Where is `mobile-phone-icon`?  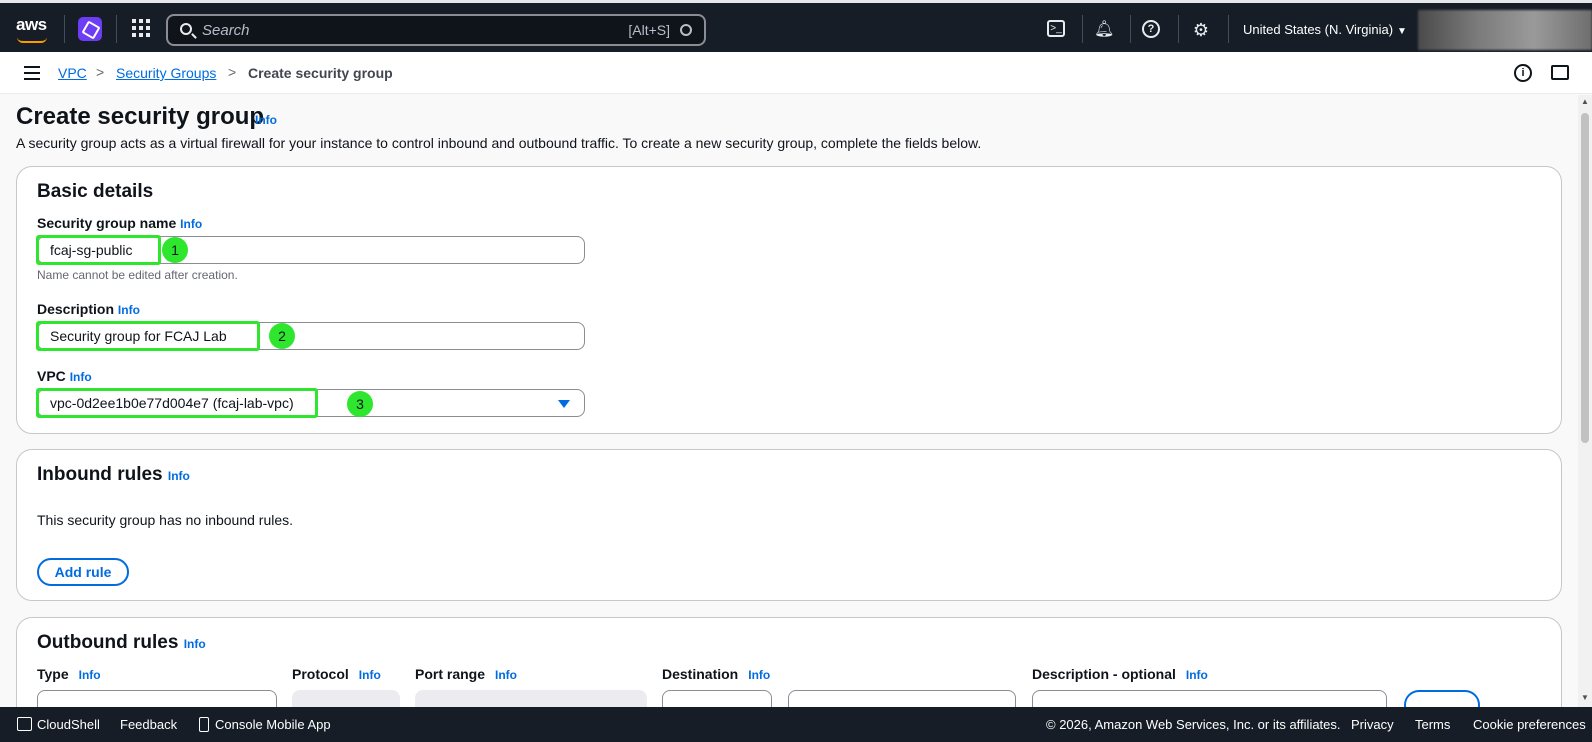 mobile-phone-icon is located at coordinates (204, 724).